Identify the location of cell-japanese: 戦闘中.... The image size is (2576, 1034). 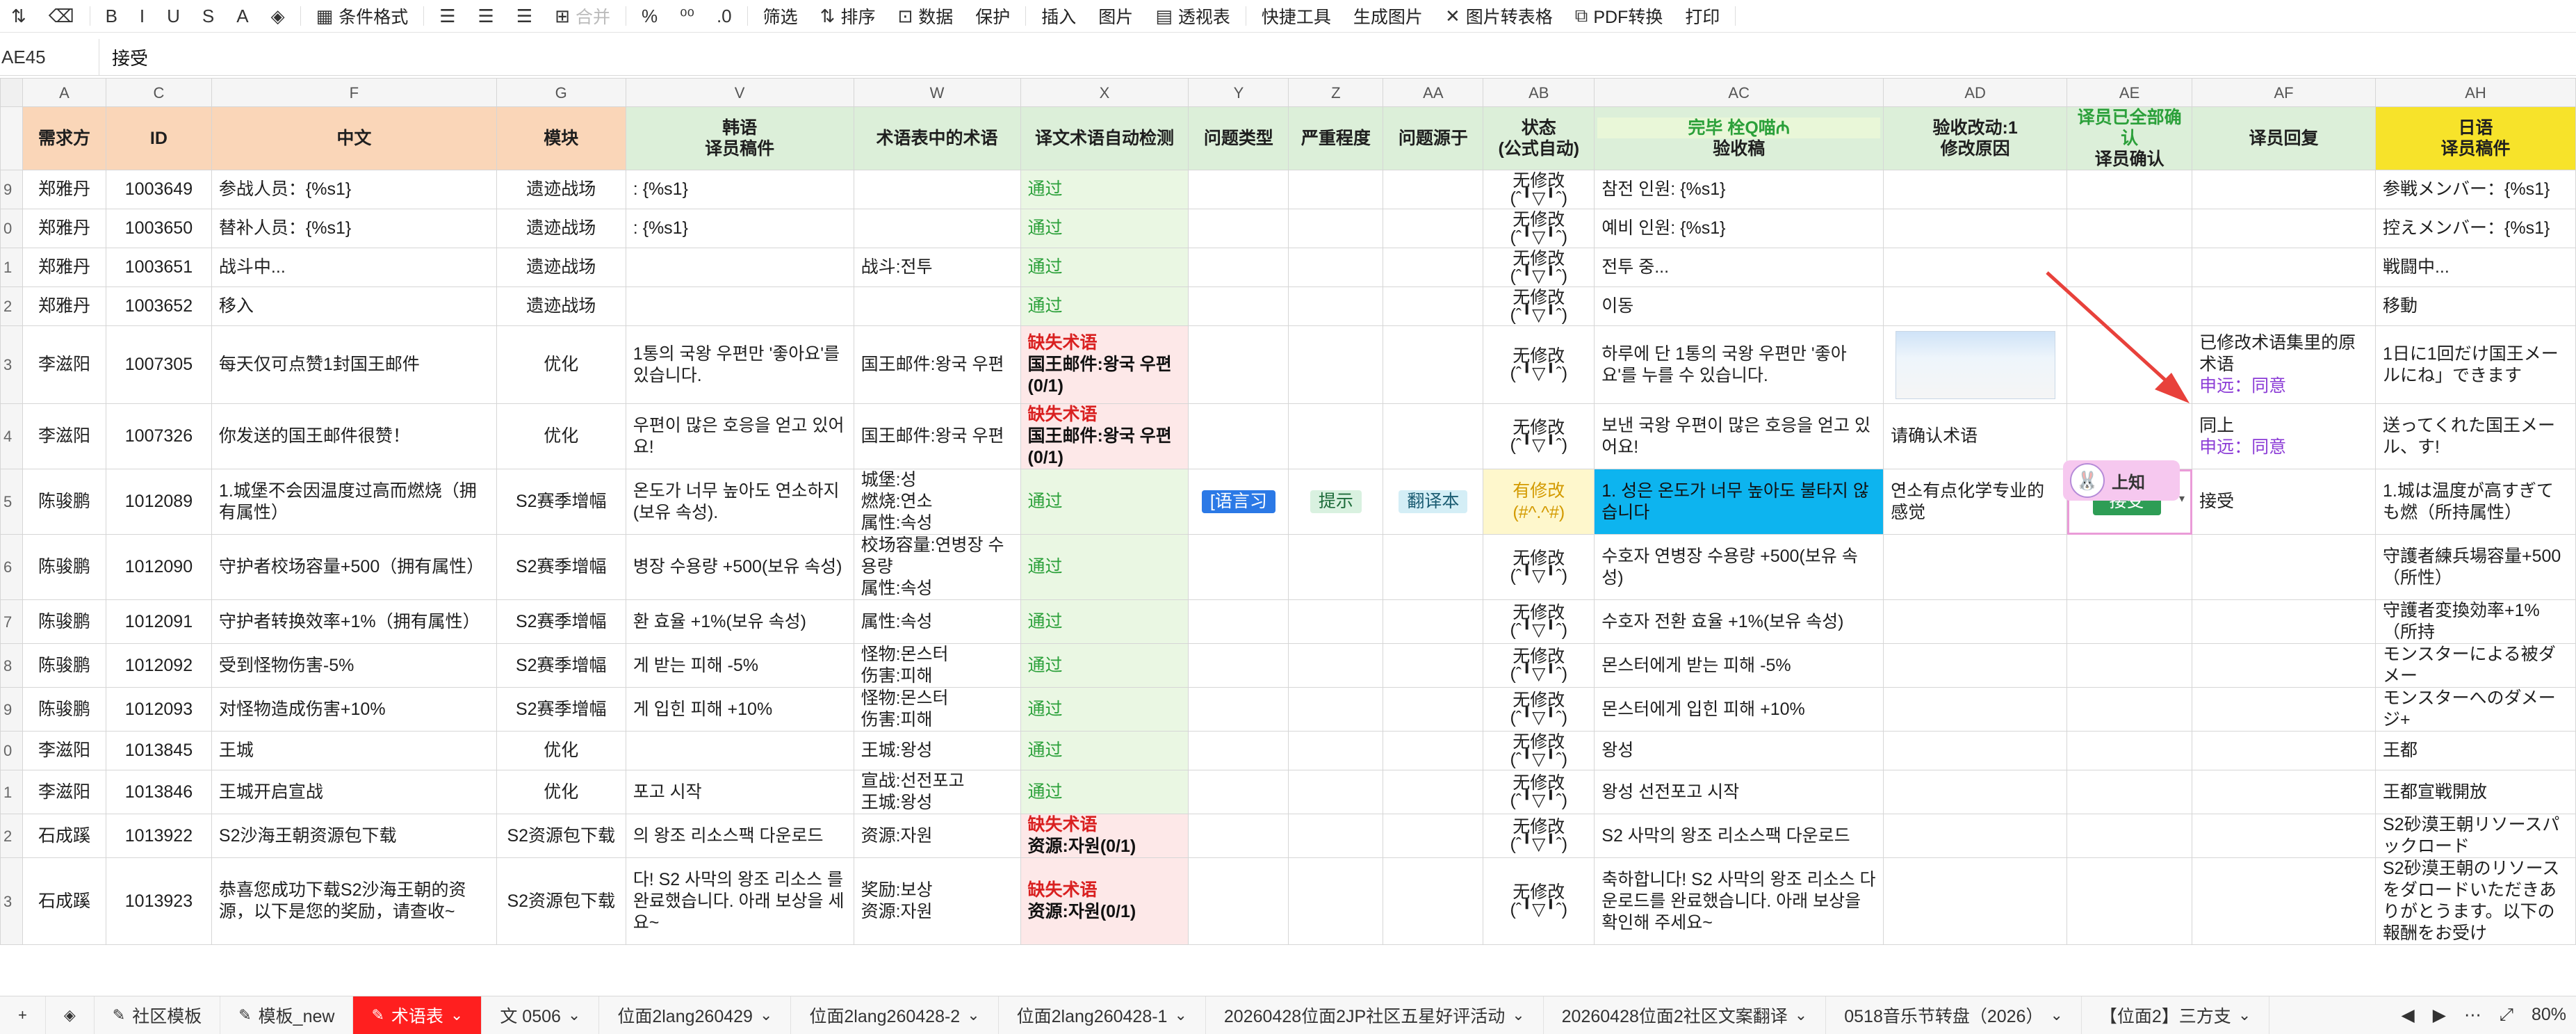
(2475, 267).